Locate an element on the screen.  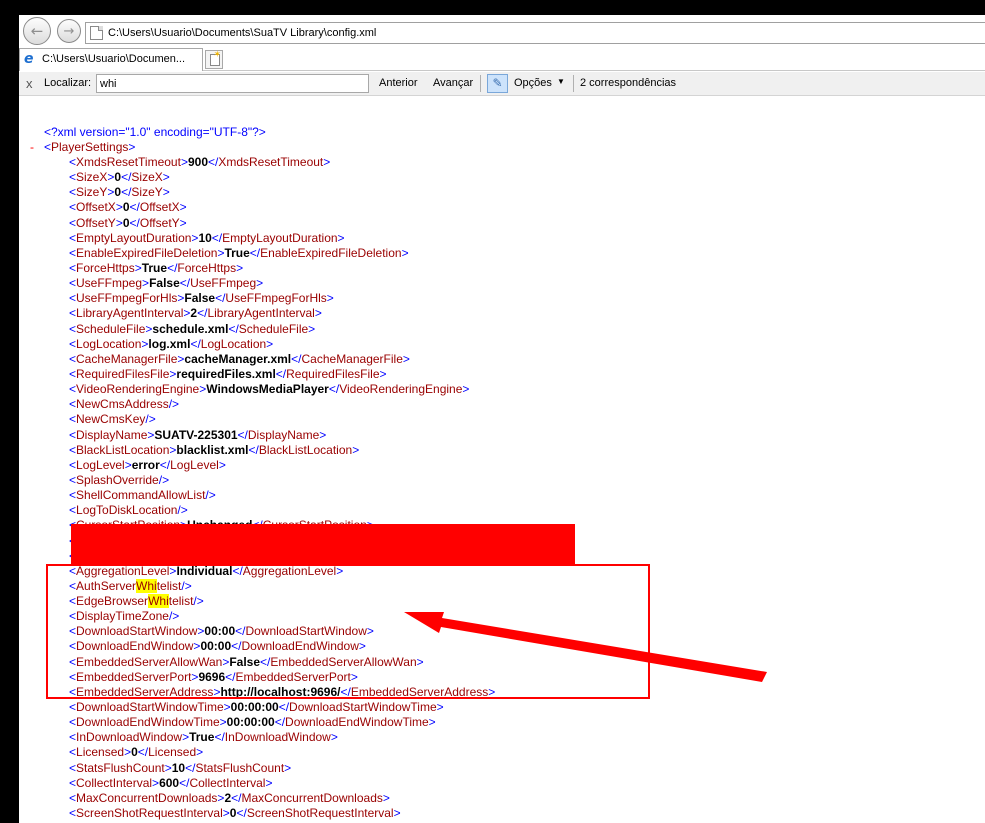
forward-arrow-icon: → is located at coordinates (69, 31).